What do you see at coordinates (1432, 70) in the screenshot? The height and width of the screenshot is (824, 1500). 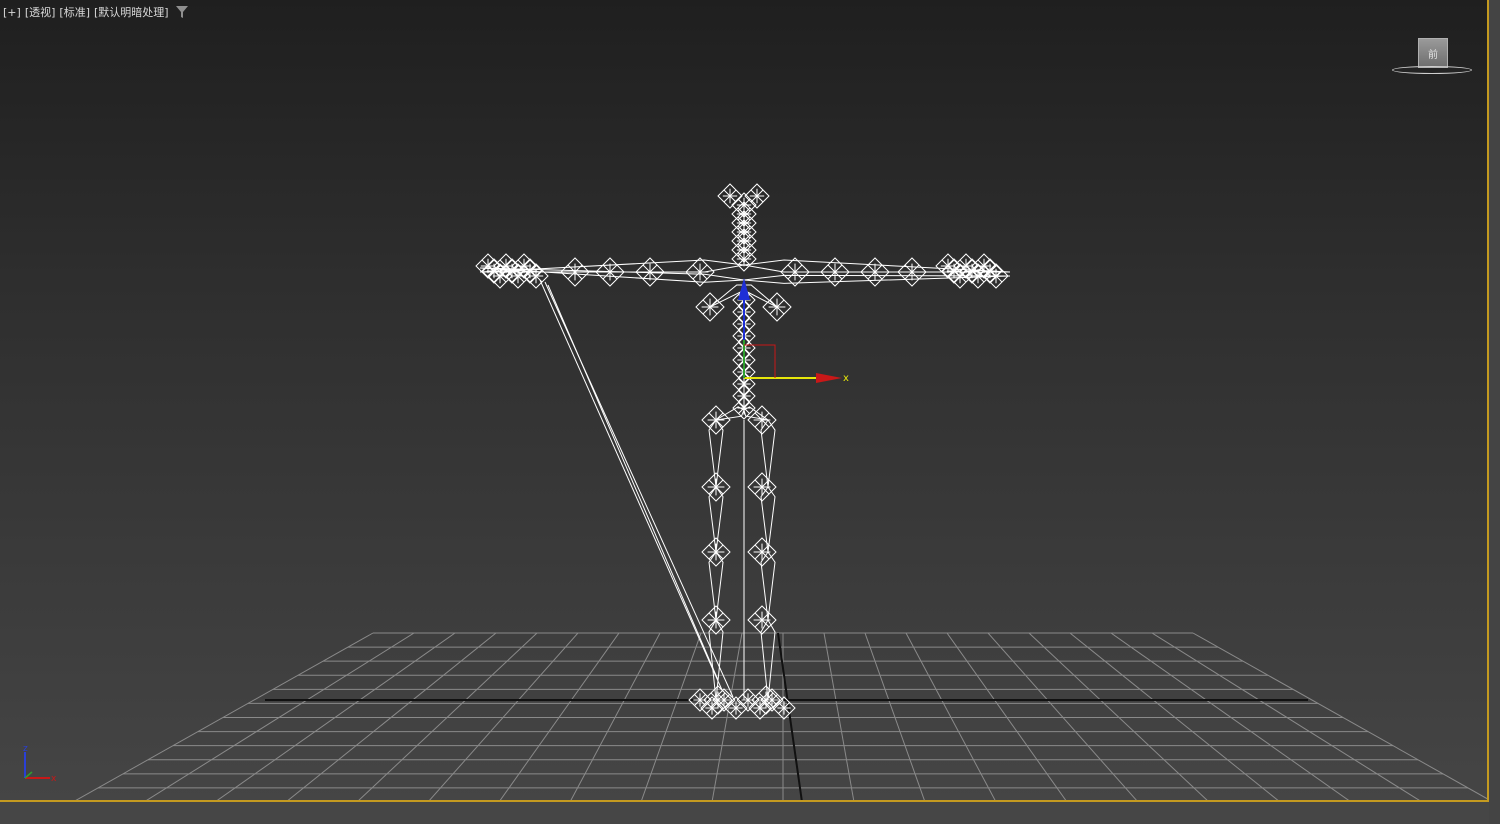 I see `viewcube-compass-ring` at bounding box center [1432, 70].